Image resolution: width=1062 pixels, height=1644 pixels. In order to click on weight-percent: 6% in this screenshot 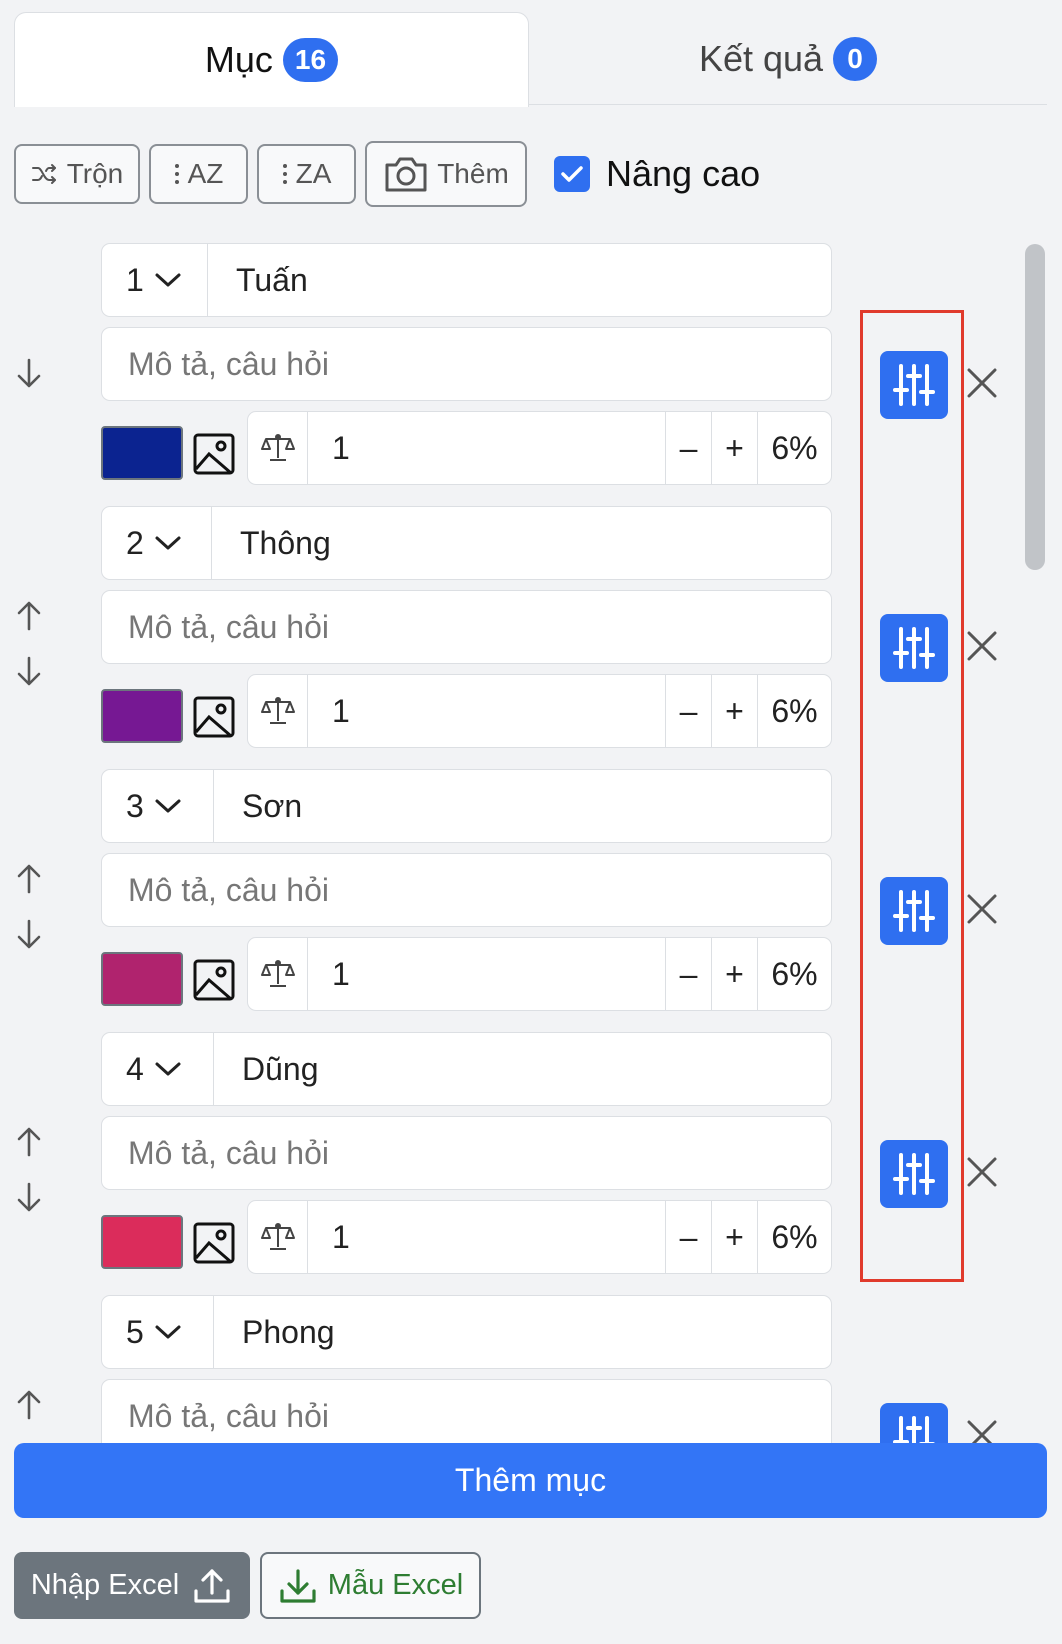, I will do `click(794, 448)`.